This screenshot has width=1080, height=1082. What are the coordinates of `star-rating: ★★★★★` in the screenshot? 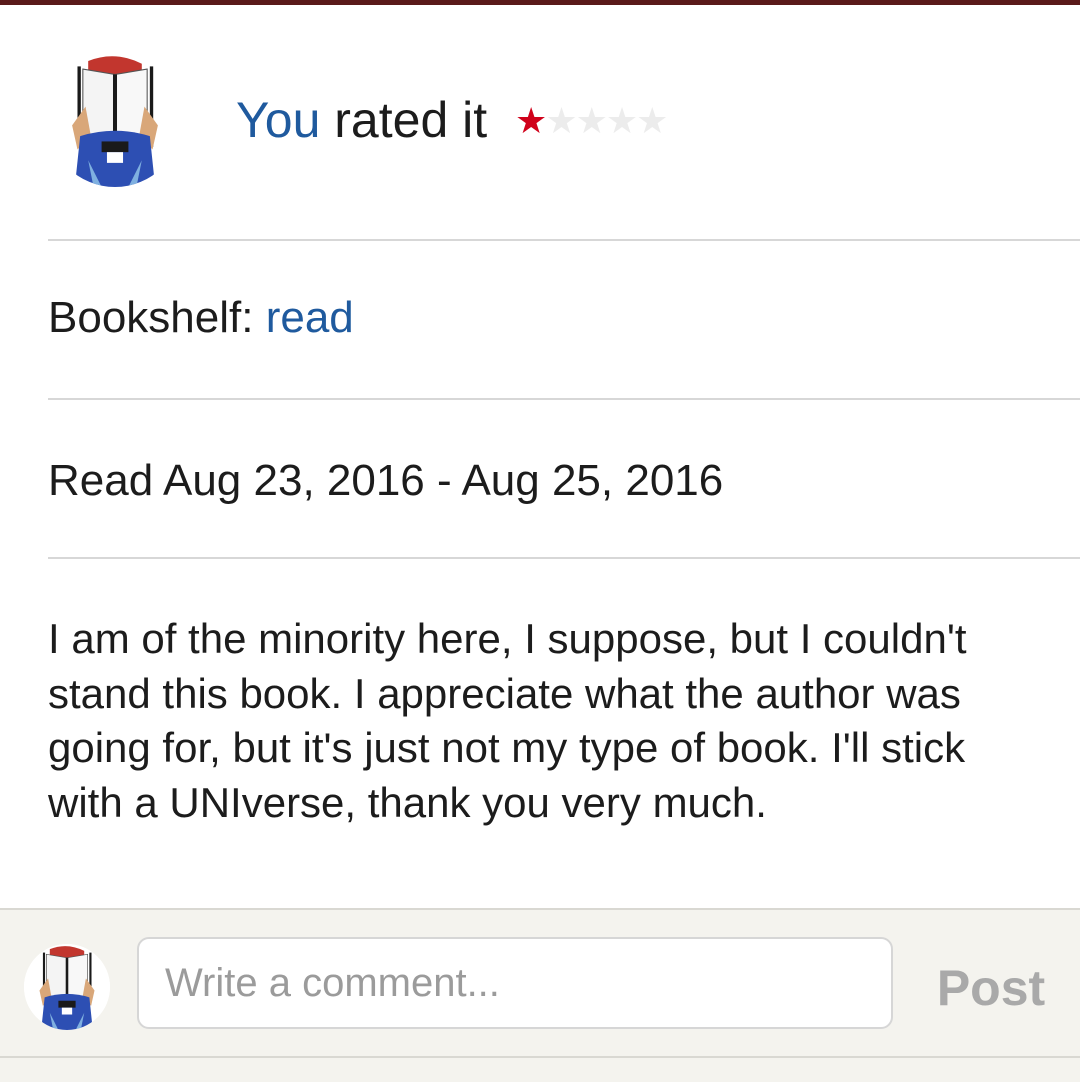 It's located at (591, 121).